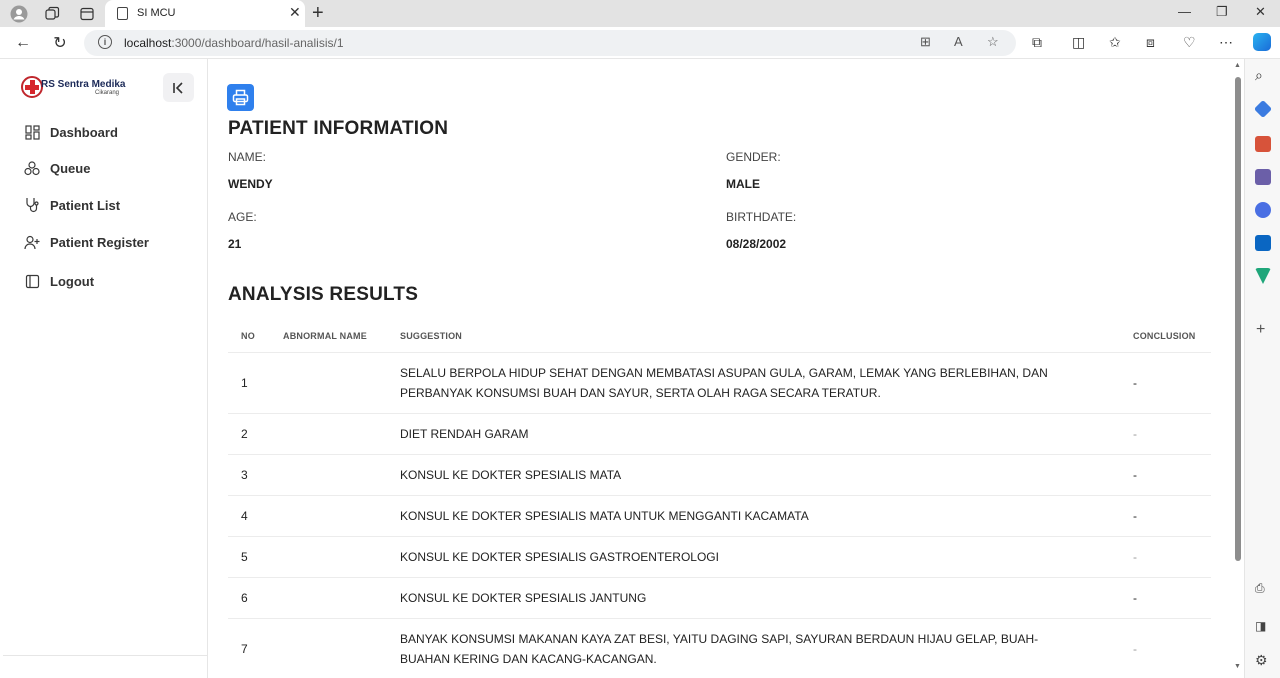 The image size is (1280, 678). What do you see at coordinates (1237, 65) in the screenshot?
I see `scroll-up-icon: ▲` at bounding box center [1237, 65].